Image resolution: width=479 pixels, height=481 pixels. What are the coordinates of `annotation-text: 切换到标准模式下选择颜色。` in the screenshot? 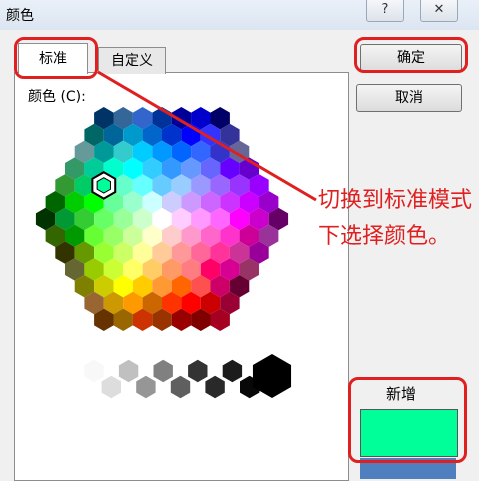 It's located at (395, 218).